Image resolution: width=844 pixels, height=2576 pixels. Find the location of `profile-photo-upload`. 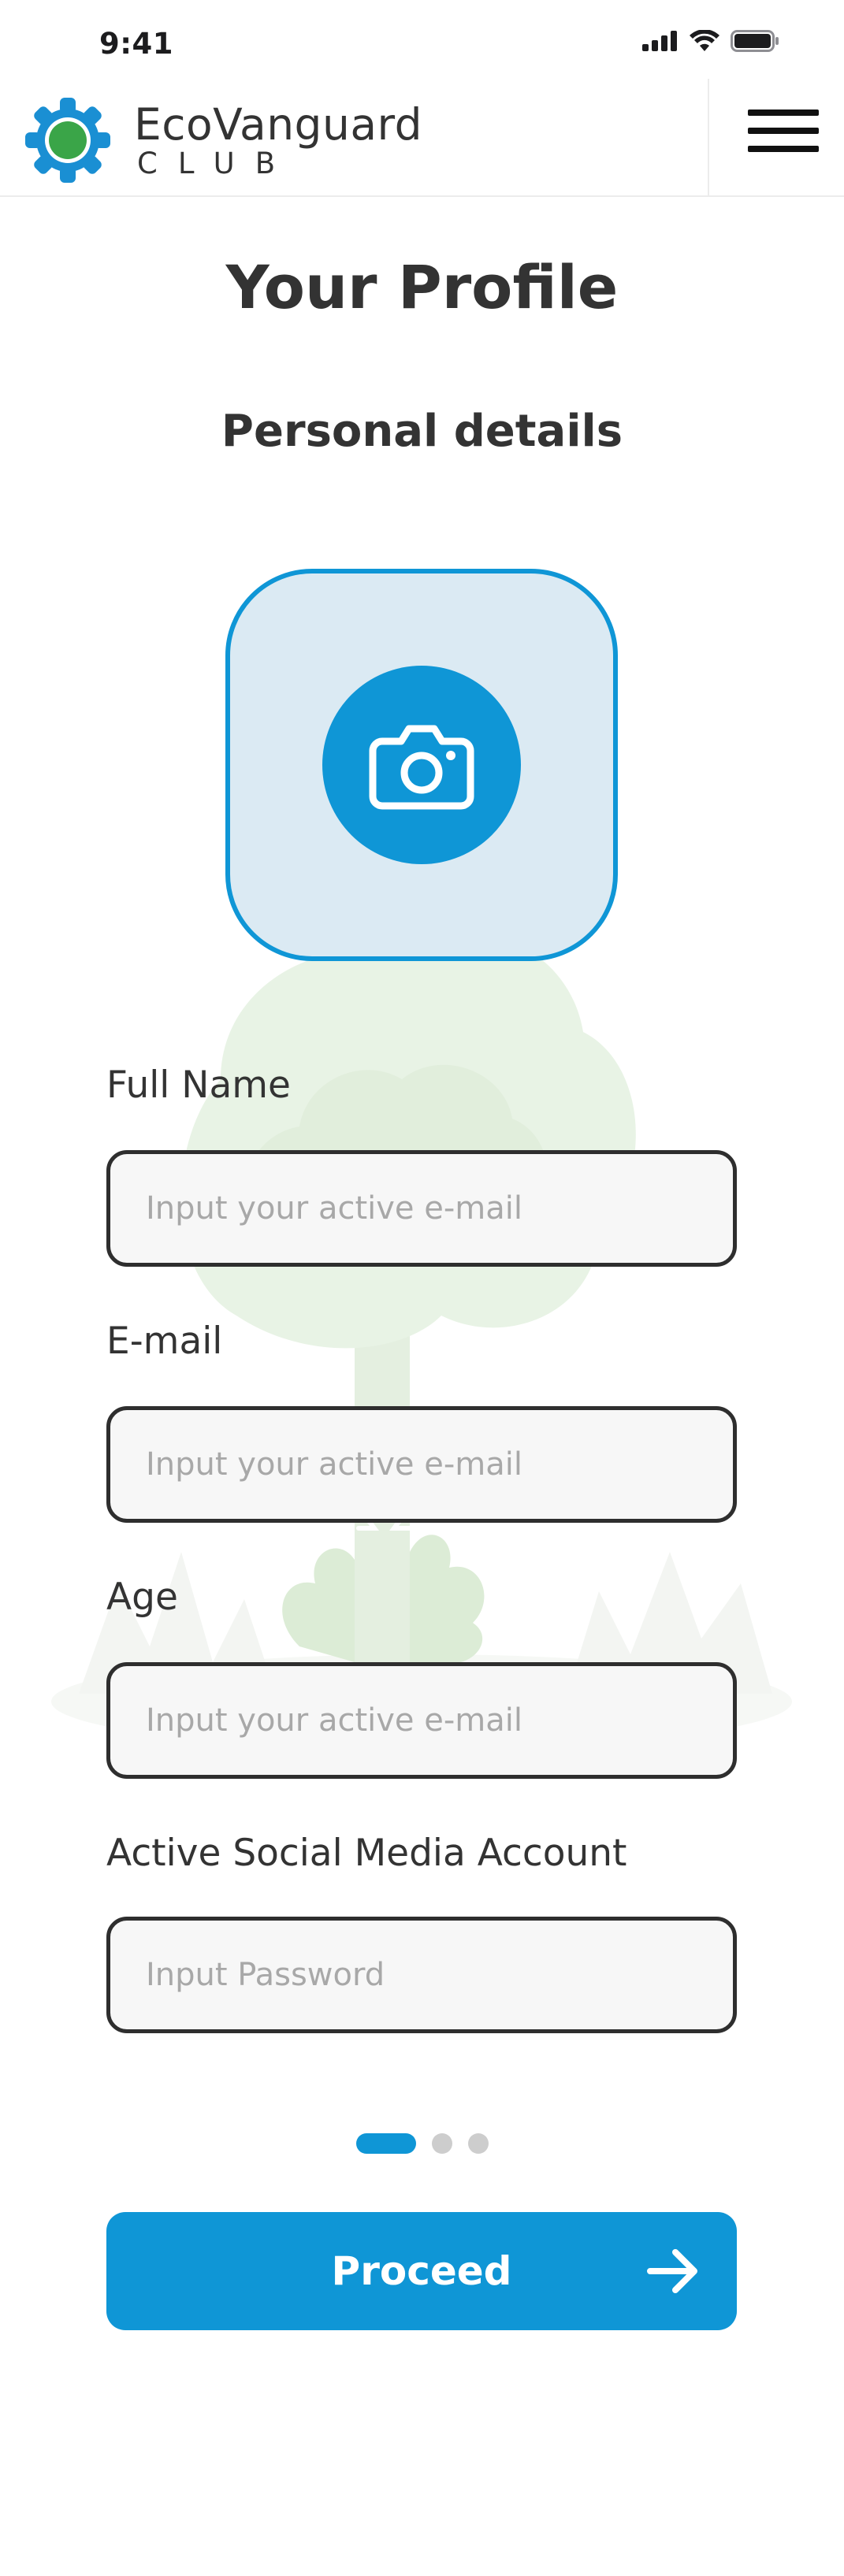

profile-photo-upload is located at coordinates (421, 765).